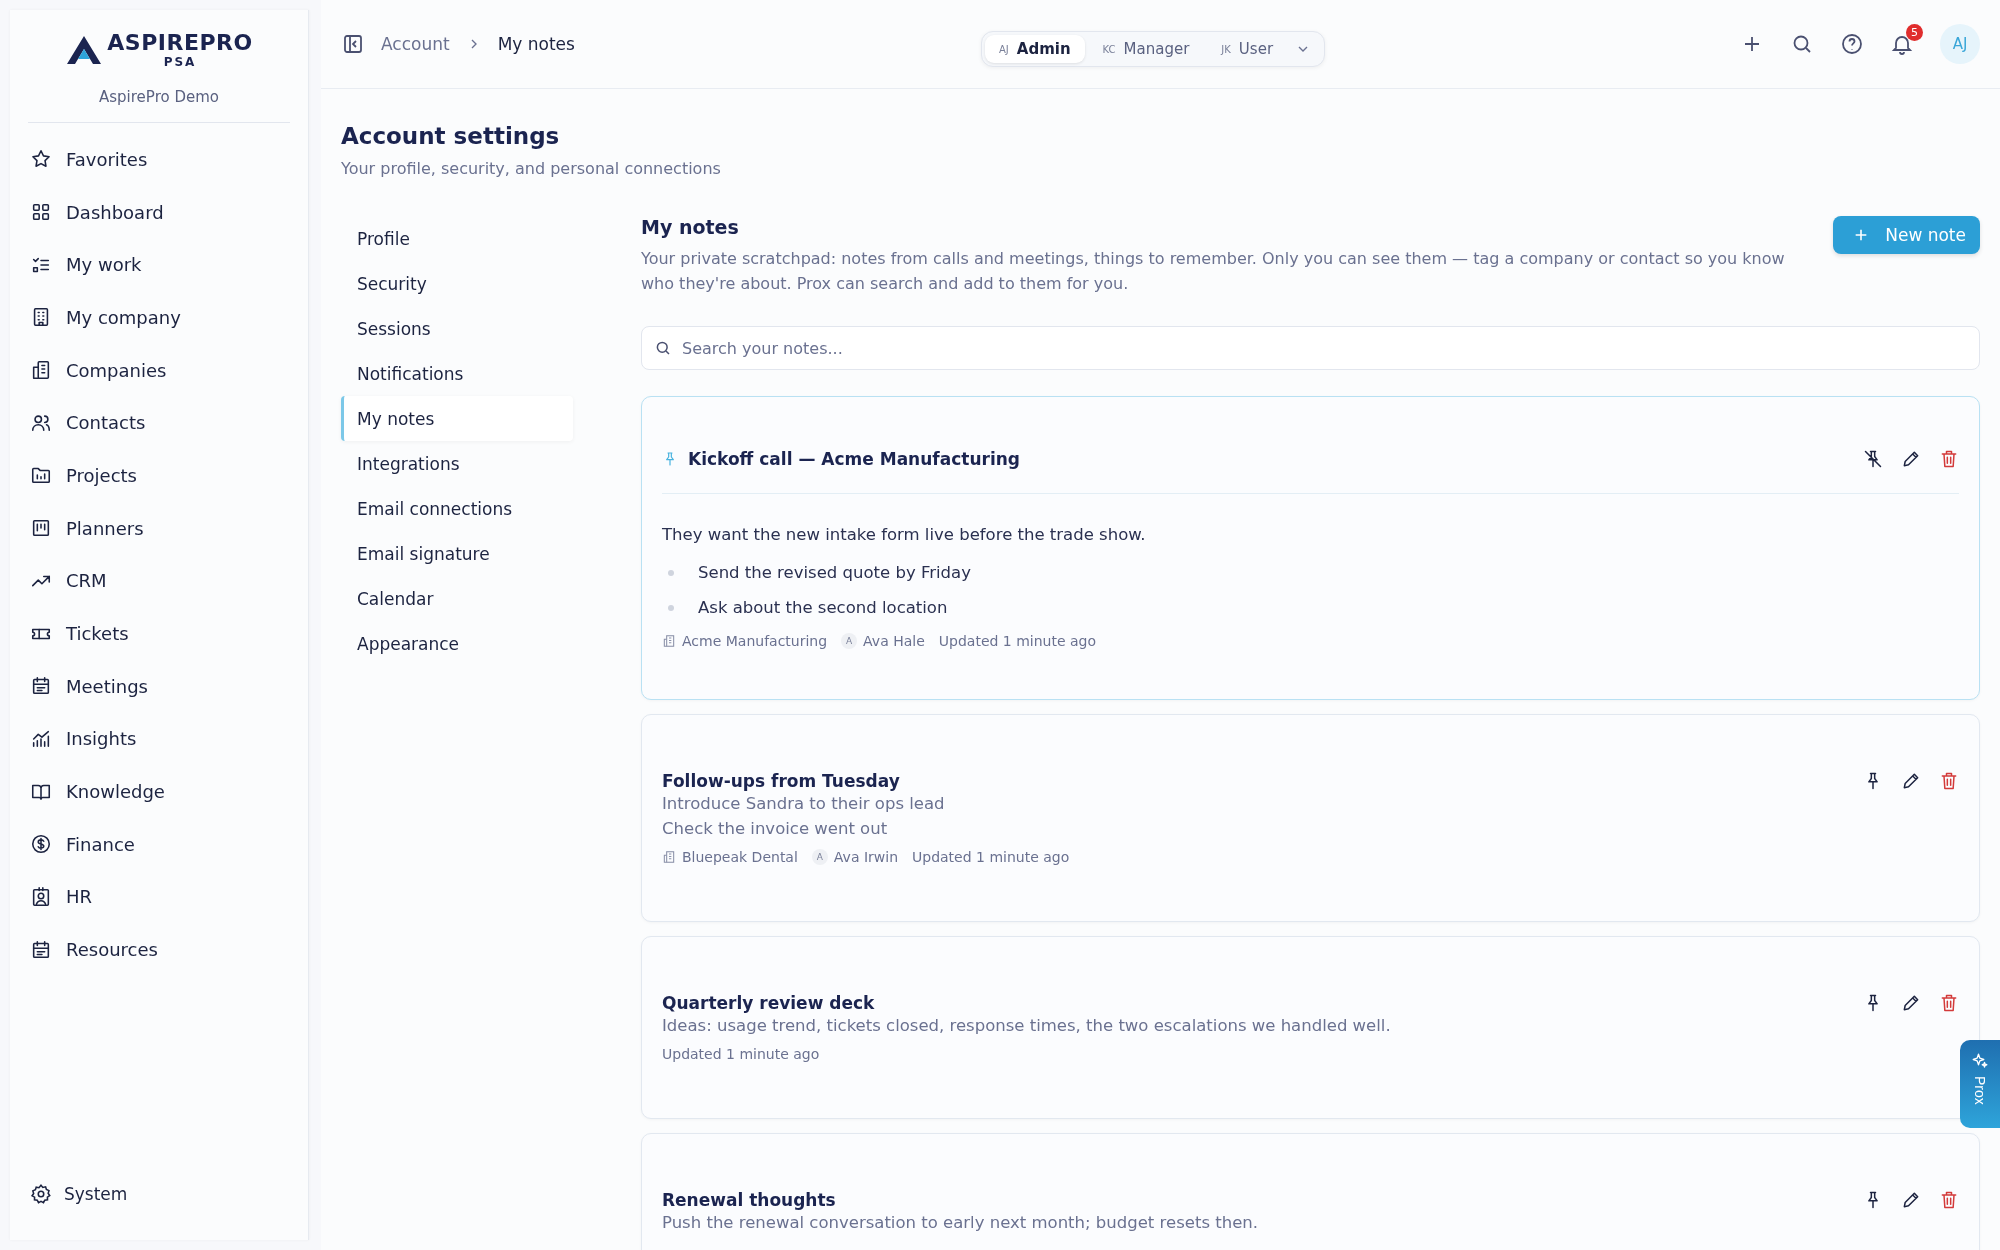 This screenshot has width=2000, height=1250. Describe the element at coordinates (1035, 49) in the screenshot. I see `role-tab: AJ Admin` at that location.